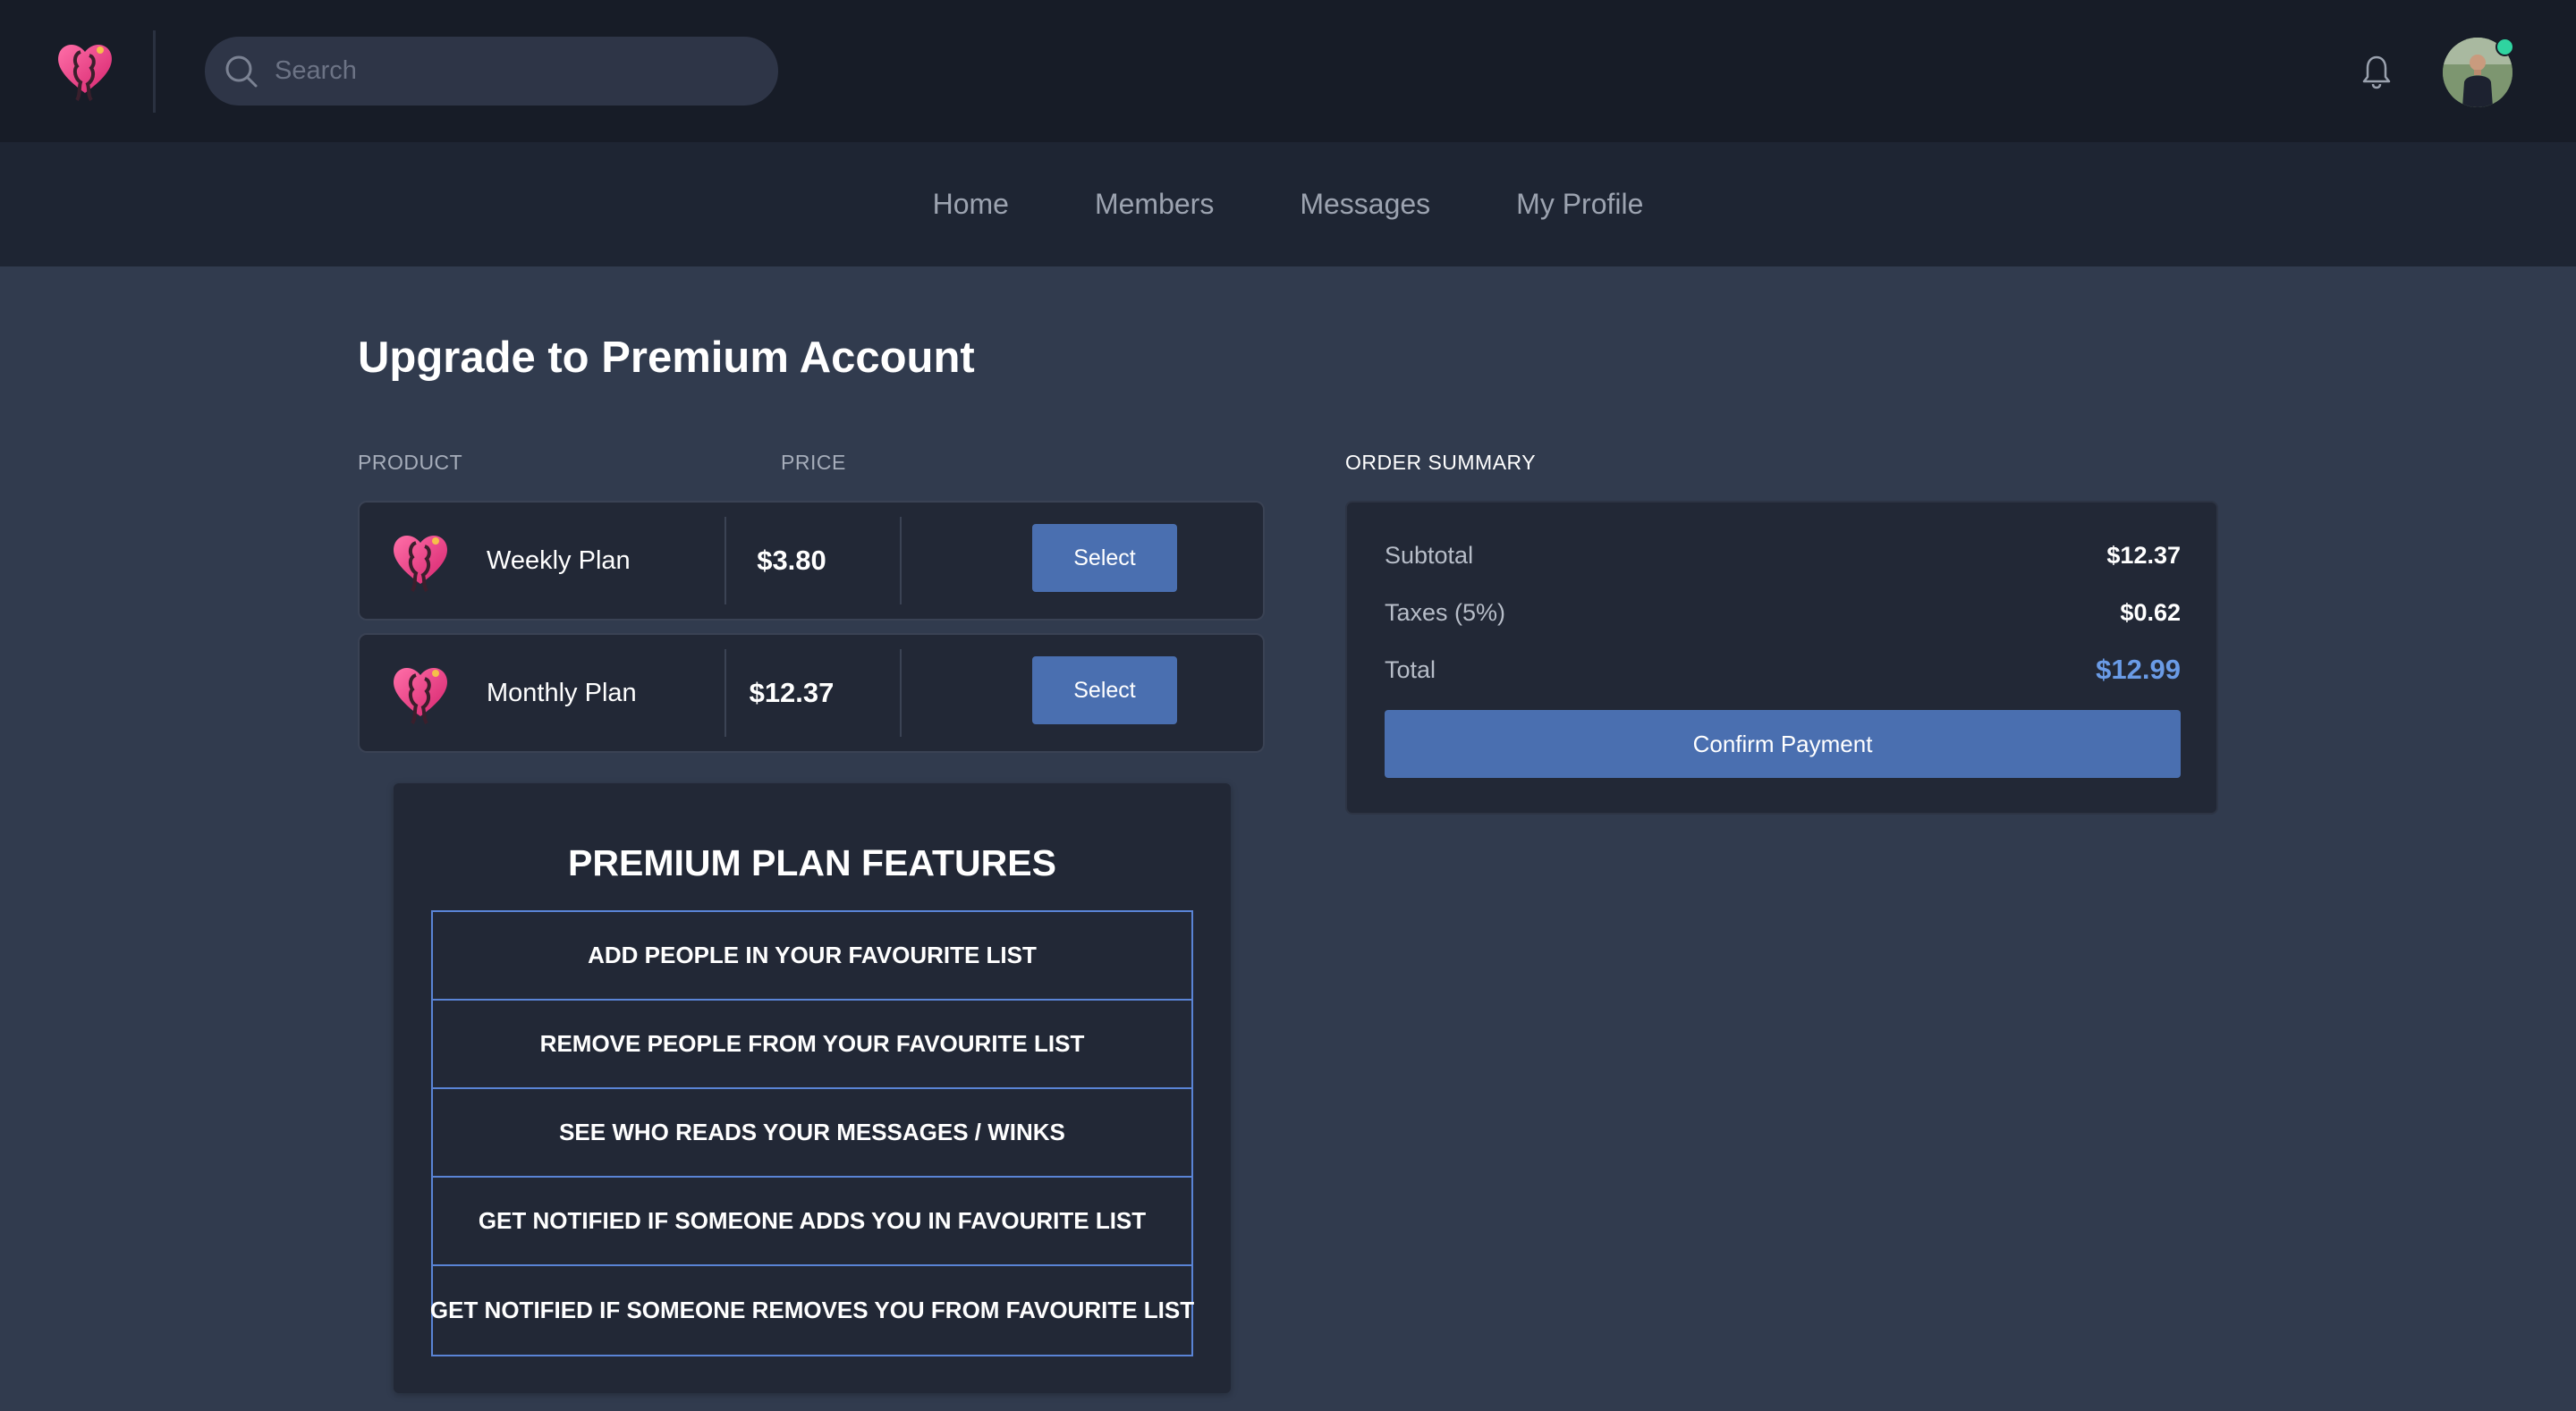  What do you see at coordinates (1288, 71) in the screenshot?
I see `top-bar` at bounding box center [1288, 71].